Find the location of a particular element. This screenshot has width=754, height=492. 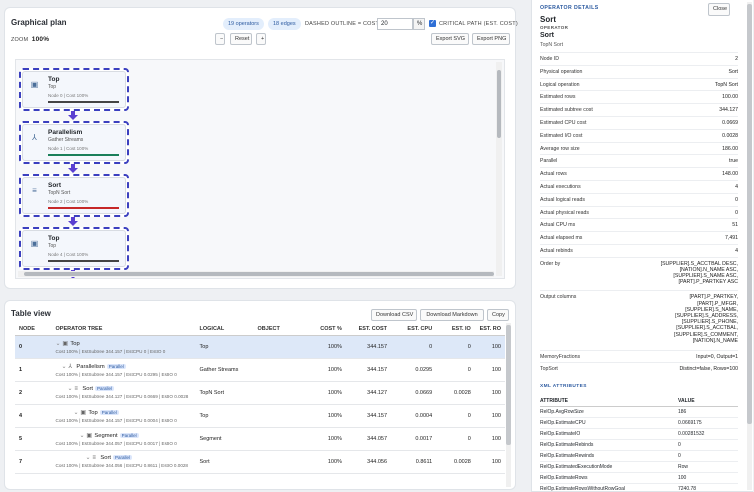

download-markdown-button: Download Markdown is located at coordinates (452, 315).